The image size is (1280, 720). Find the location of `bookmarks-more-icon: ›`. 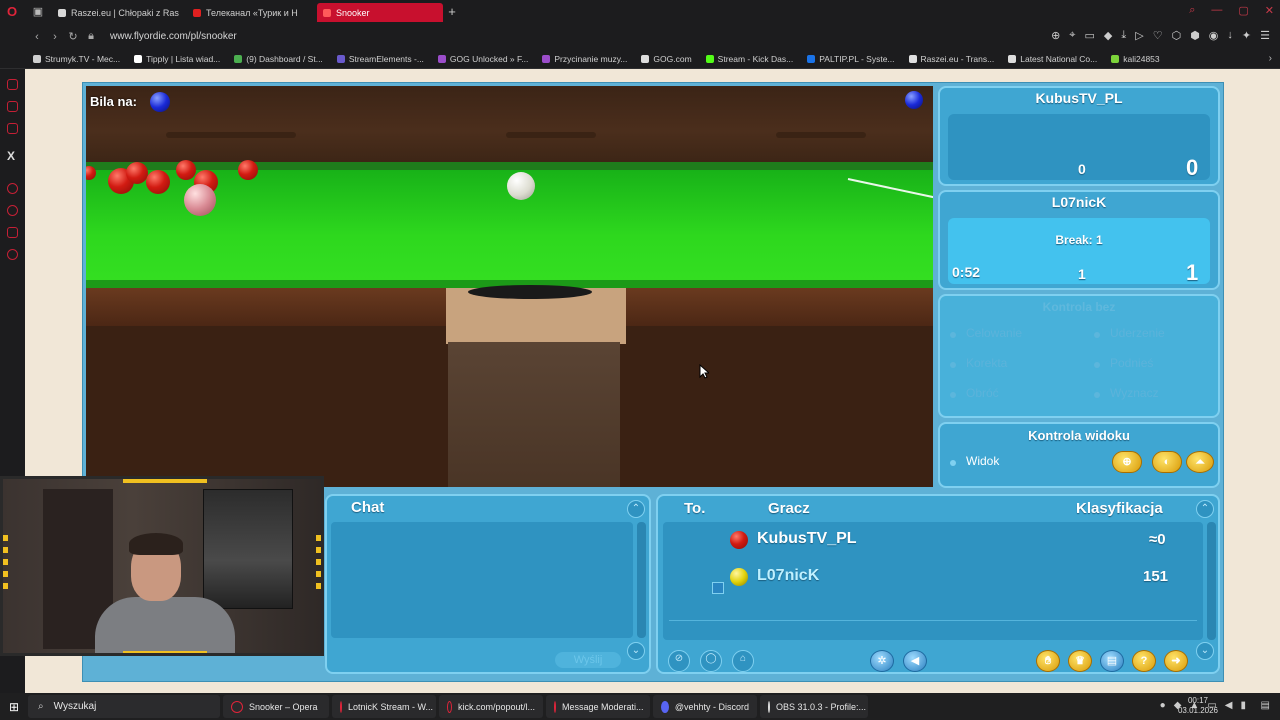

bookmarks-more-icon: › is located at coordinates (1270, 58).